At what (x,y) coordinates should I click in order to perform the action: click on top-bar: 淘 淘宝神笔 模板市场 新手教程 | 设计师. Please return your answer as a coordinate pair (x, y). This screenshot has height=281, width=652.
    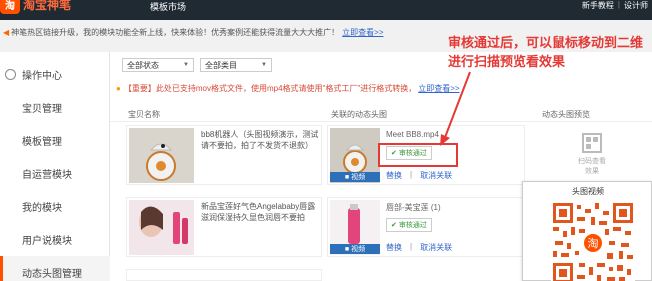
    Looking at the image, I should click on (326, 10).